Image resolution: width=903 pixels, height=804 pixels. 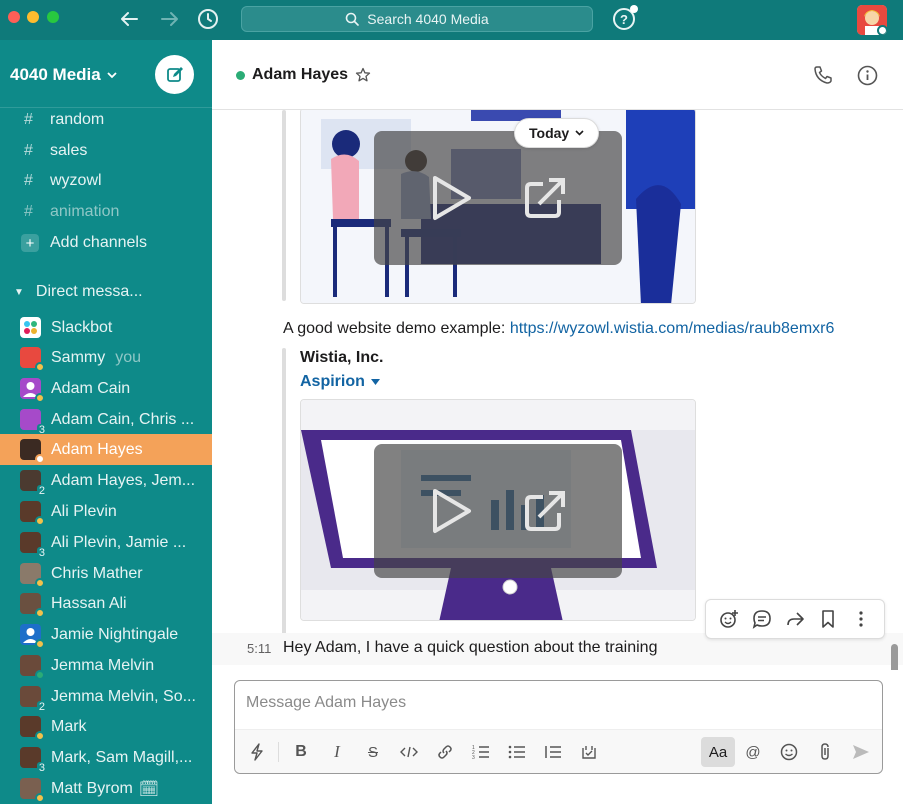 I want to click on more-actions-icon, so click(x=861, y=619).